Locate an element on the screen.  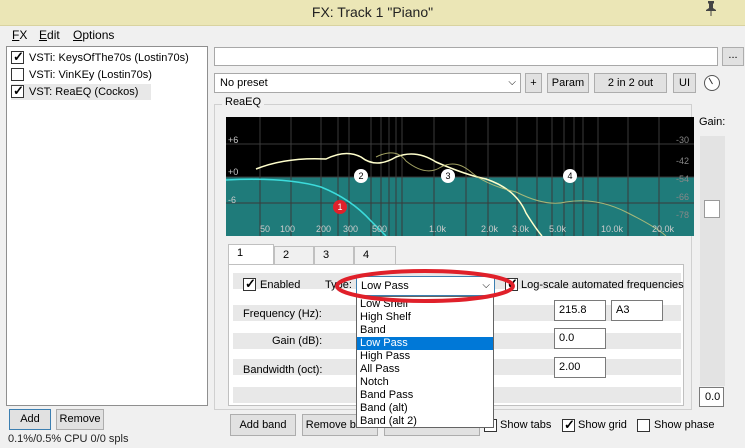
fx-item-label: VSTi: VinKEy (Lostin70s) is located at coordinates (90, 75).